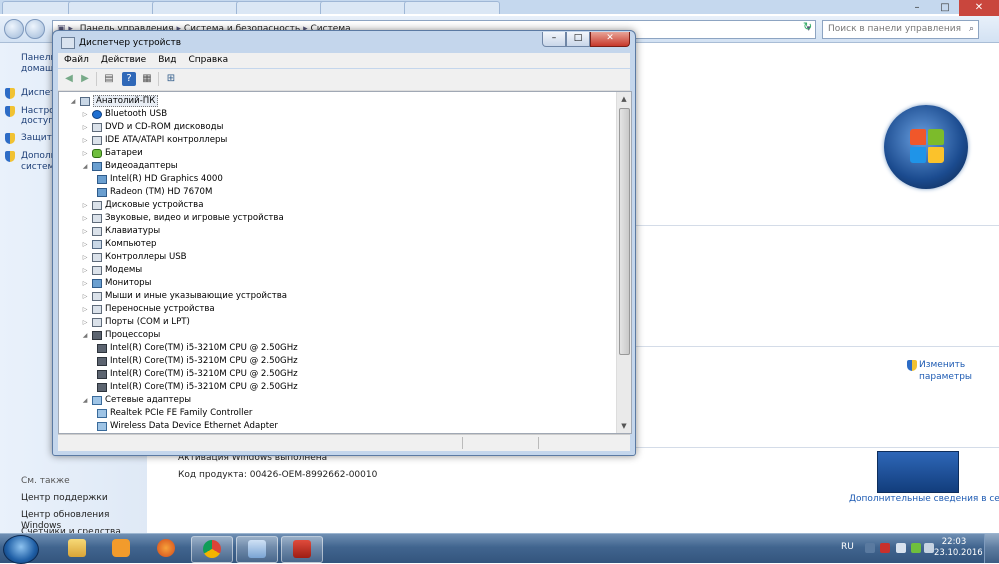 This screenshot has height=564, width=999. What do you see at coordinates (153, 192) in the screenshot?
I see `tree-device: Radeon (TM) HD 7670M` at bounding box center [153, 192].